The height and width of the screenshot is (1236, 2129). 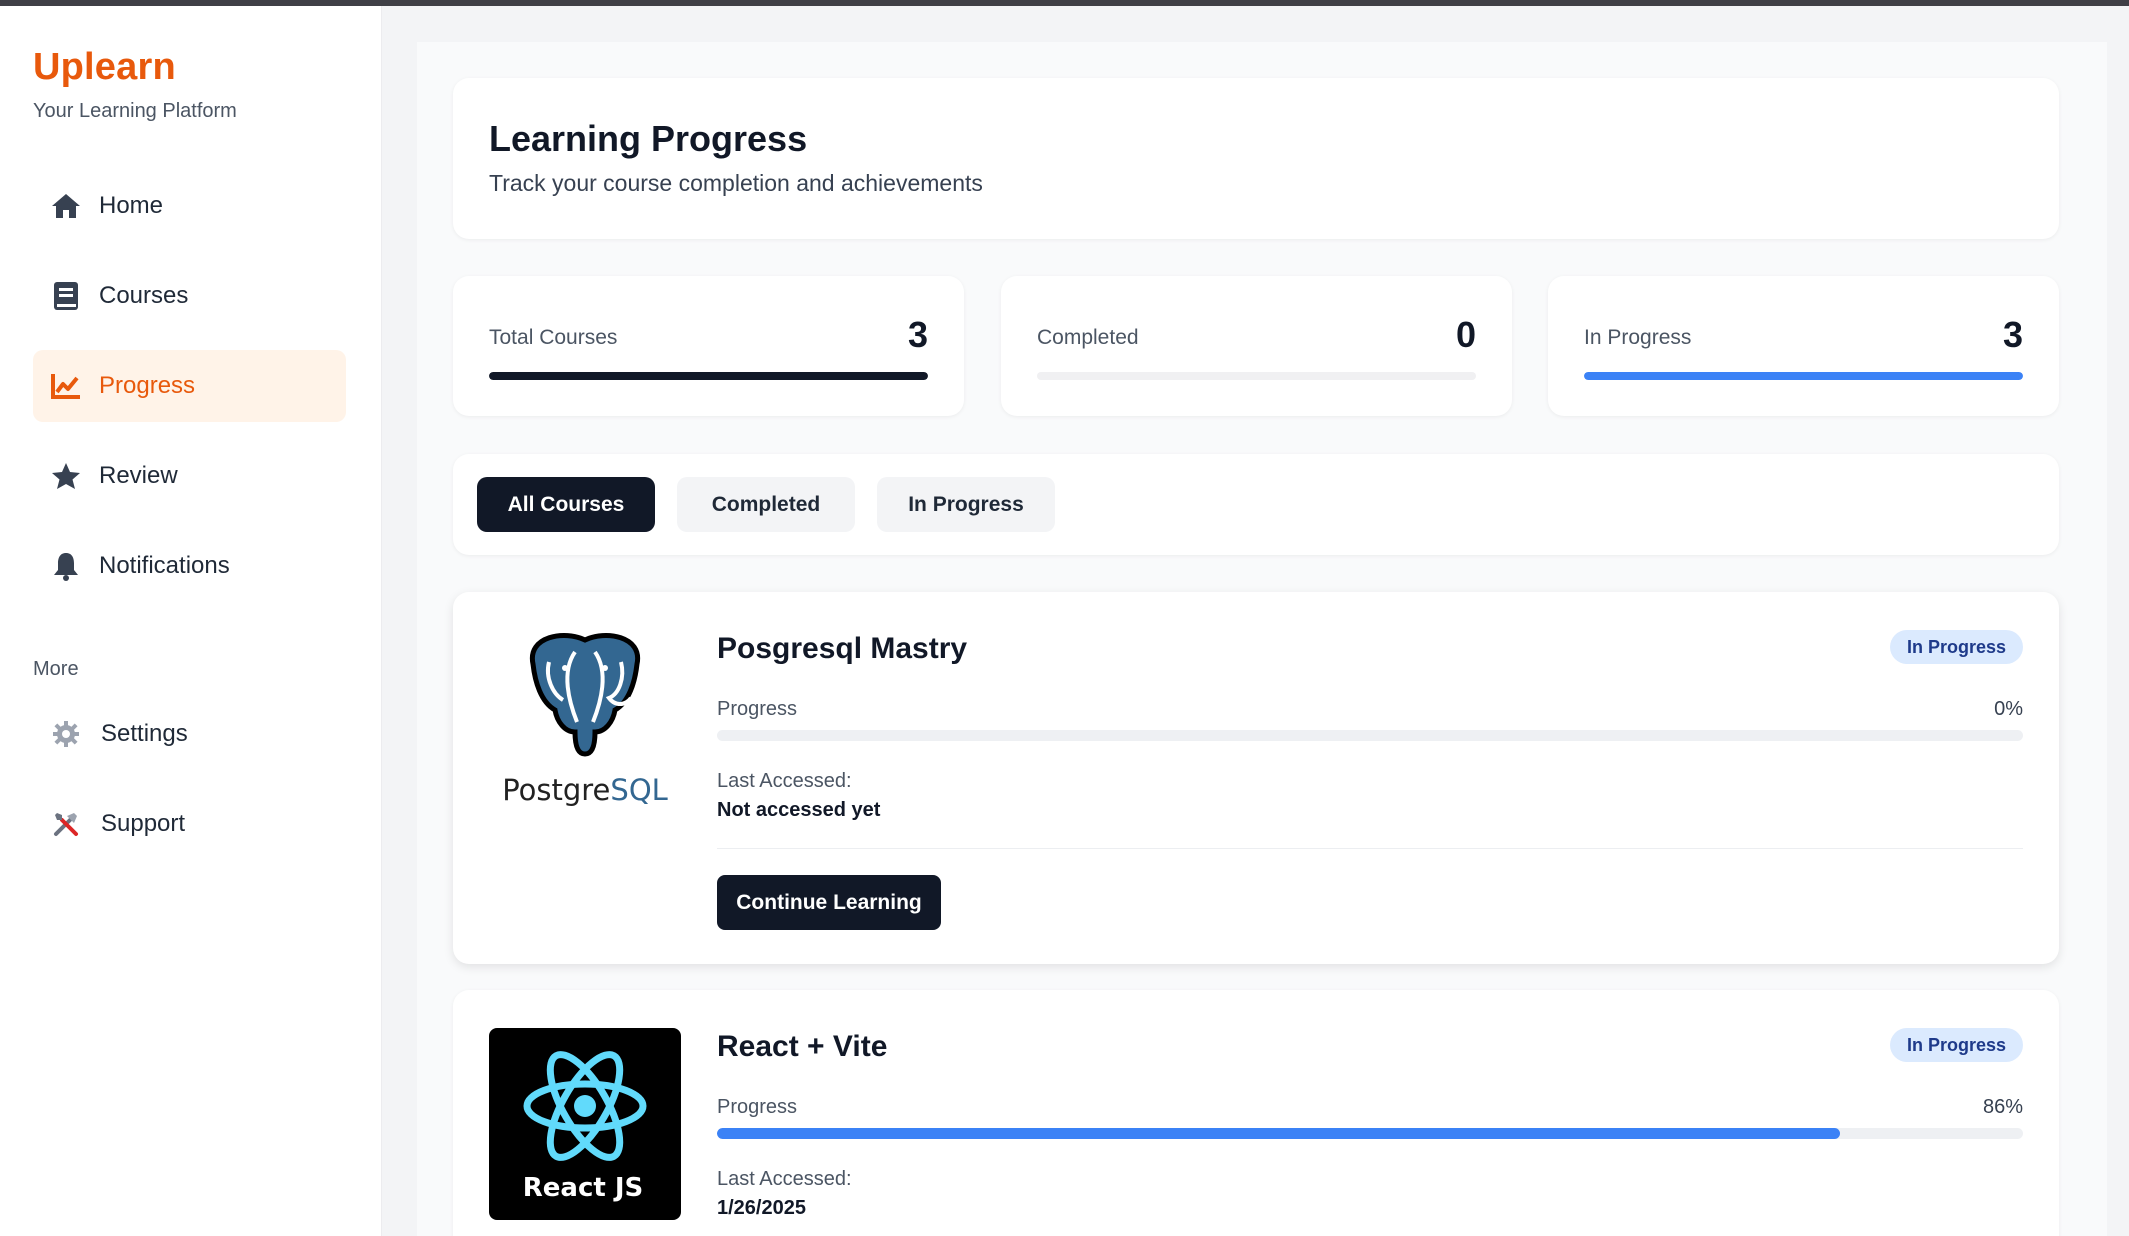 I want to click on home-icon, so click(x=66, y=206).